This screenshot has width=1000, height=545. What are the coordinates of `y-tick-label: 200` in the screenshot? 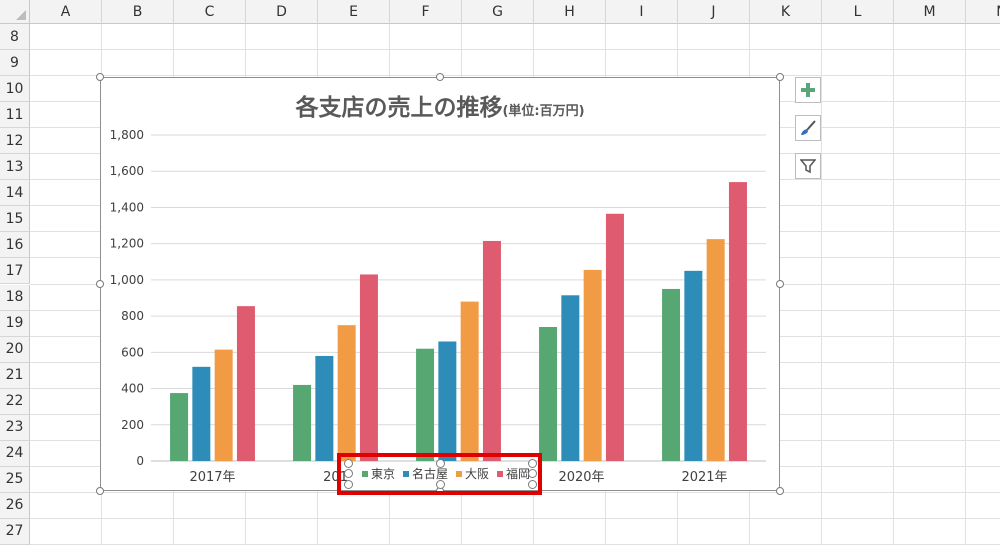 It's located at (132, 425).